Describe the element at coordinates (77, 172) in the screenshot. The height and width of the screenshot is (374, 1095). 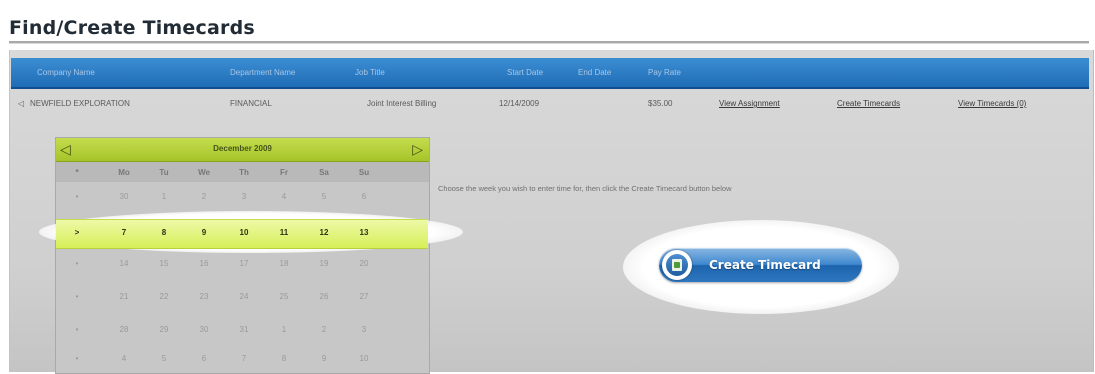
I see `week-column-header: *` at that location.